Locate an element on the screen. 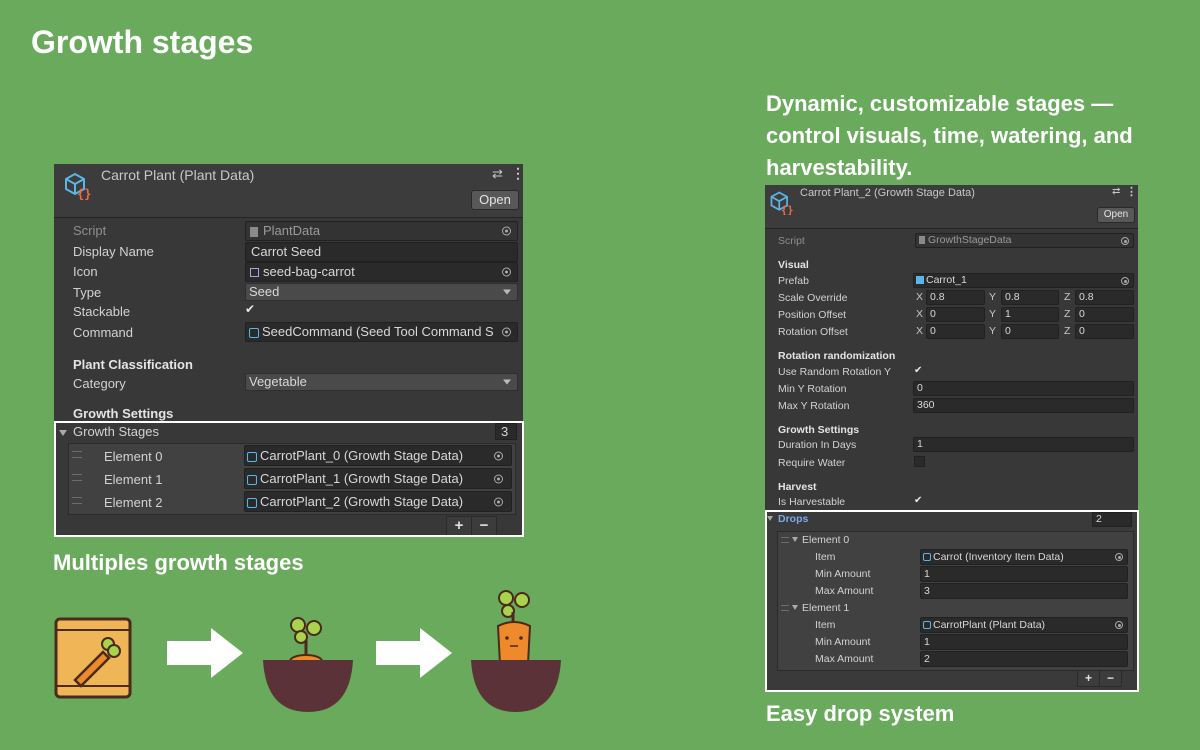 The width and height of the screenshot is (1200, 750). prefab-label: Prefab is located at coordinates (793, 281).